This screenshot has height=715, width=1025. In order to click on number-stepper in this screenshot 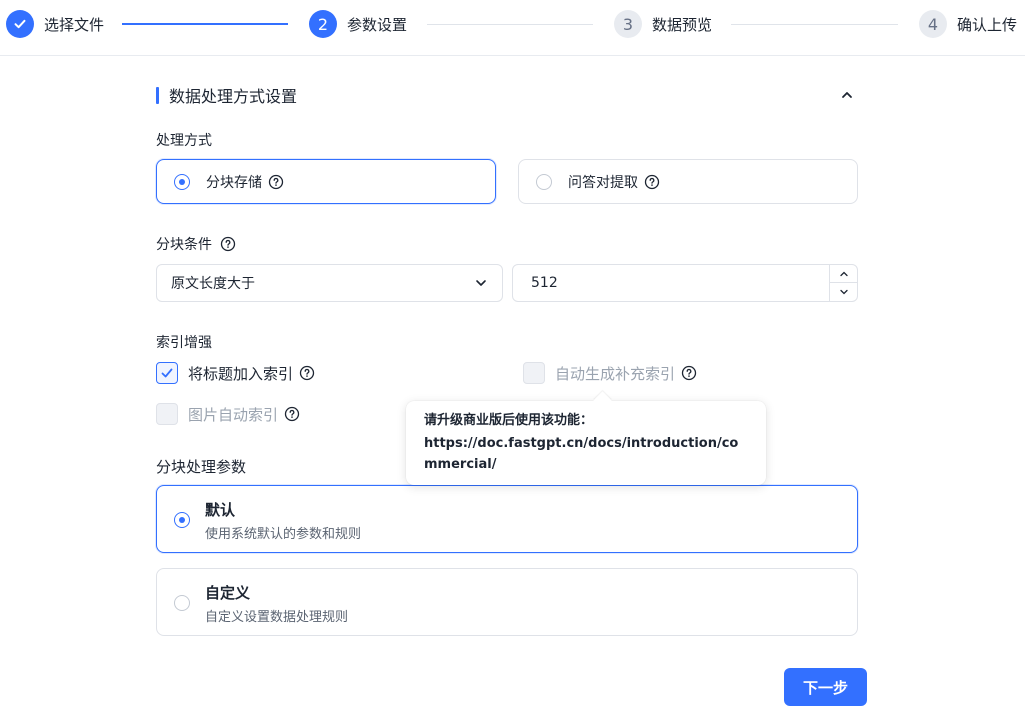, I will do `click(843, 283)`.